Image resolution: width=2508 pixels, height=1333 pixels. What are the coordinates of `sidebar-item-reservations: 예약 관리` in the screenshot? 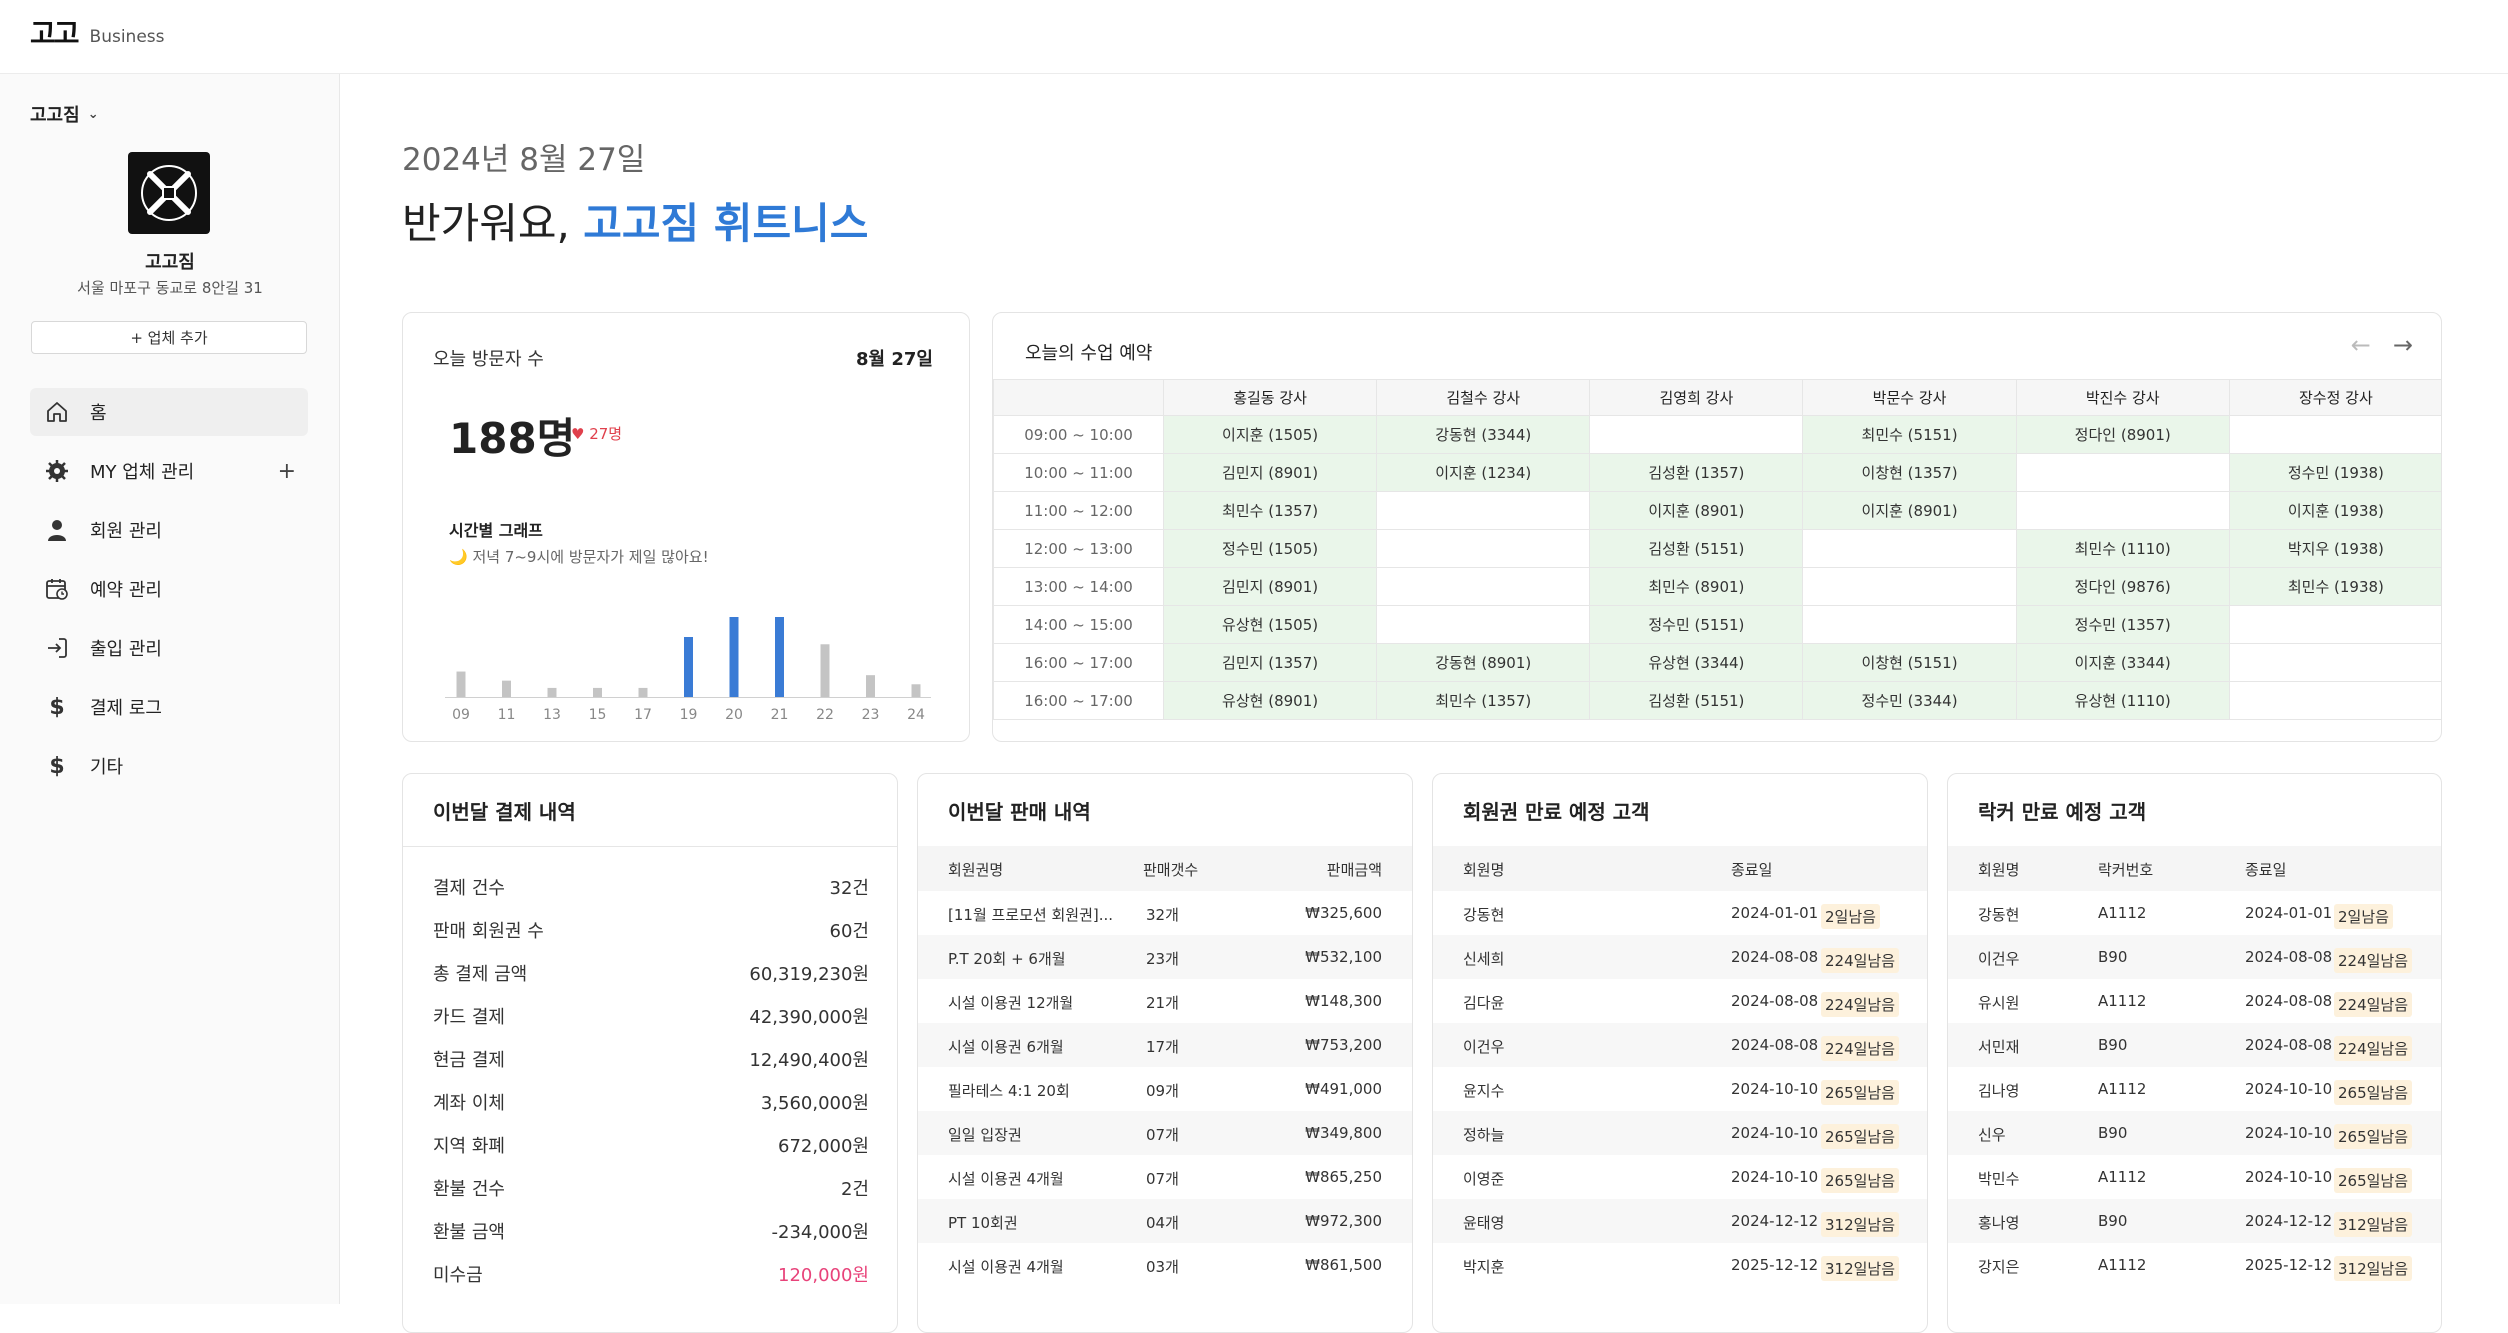 It's located at (169, 589).